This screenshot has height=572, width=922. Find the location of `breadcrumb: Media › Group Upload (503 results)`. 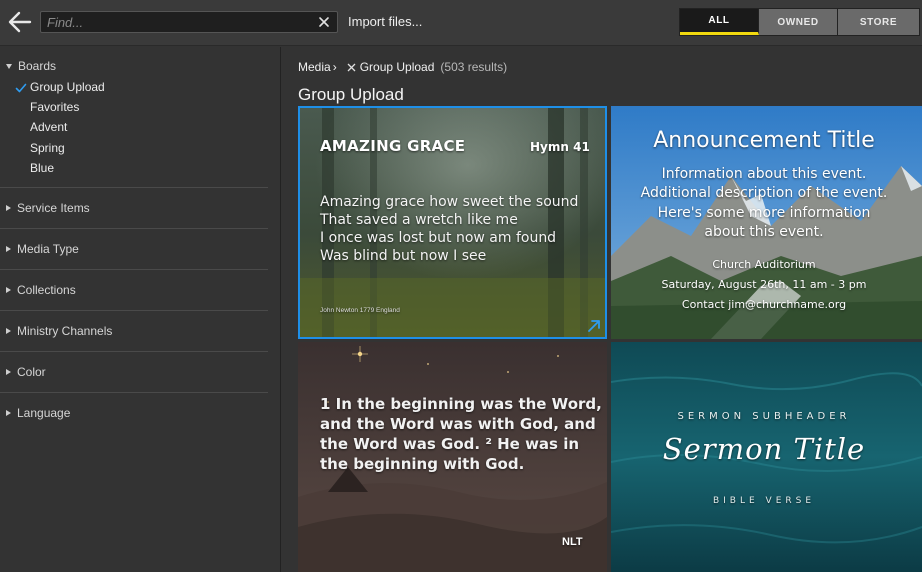

breadcrumb: Media › Group Upload (503 results) is located at coordinates (402, 67).